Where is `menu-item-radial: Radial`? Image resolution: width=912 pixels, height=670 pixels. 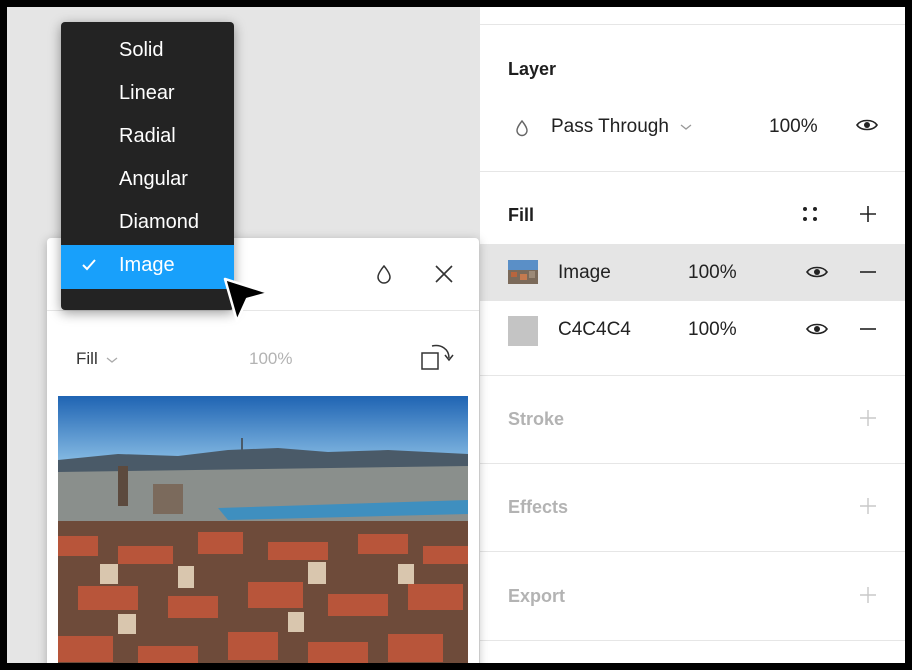 menu-item-radial: Radial is located at coordinates (147, 137).